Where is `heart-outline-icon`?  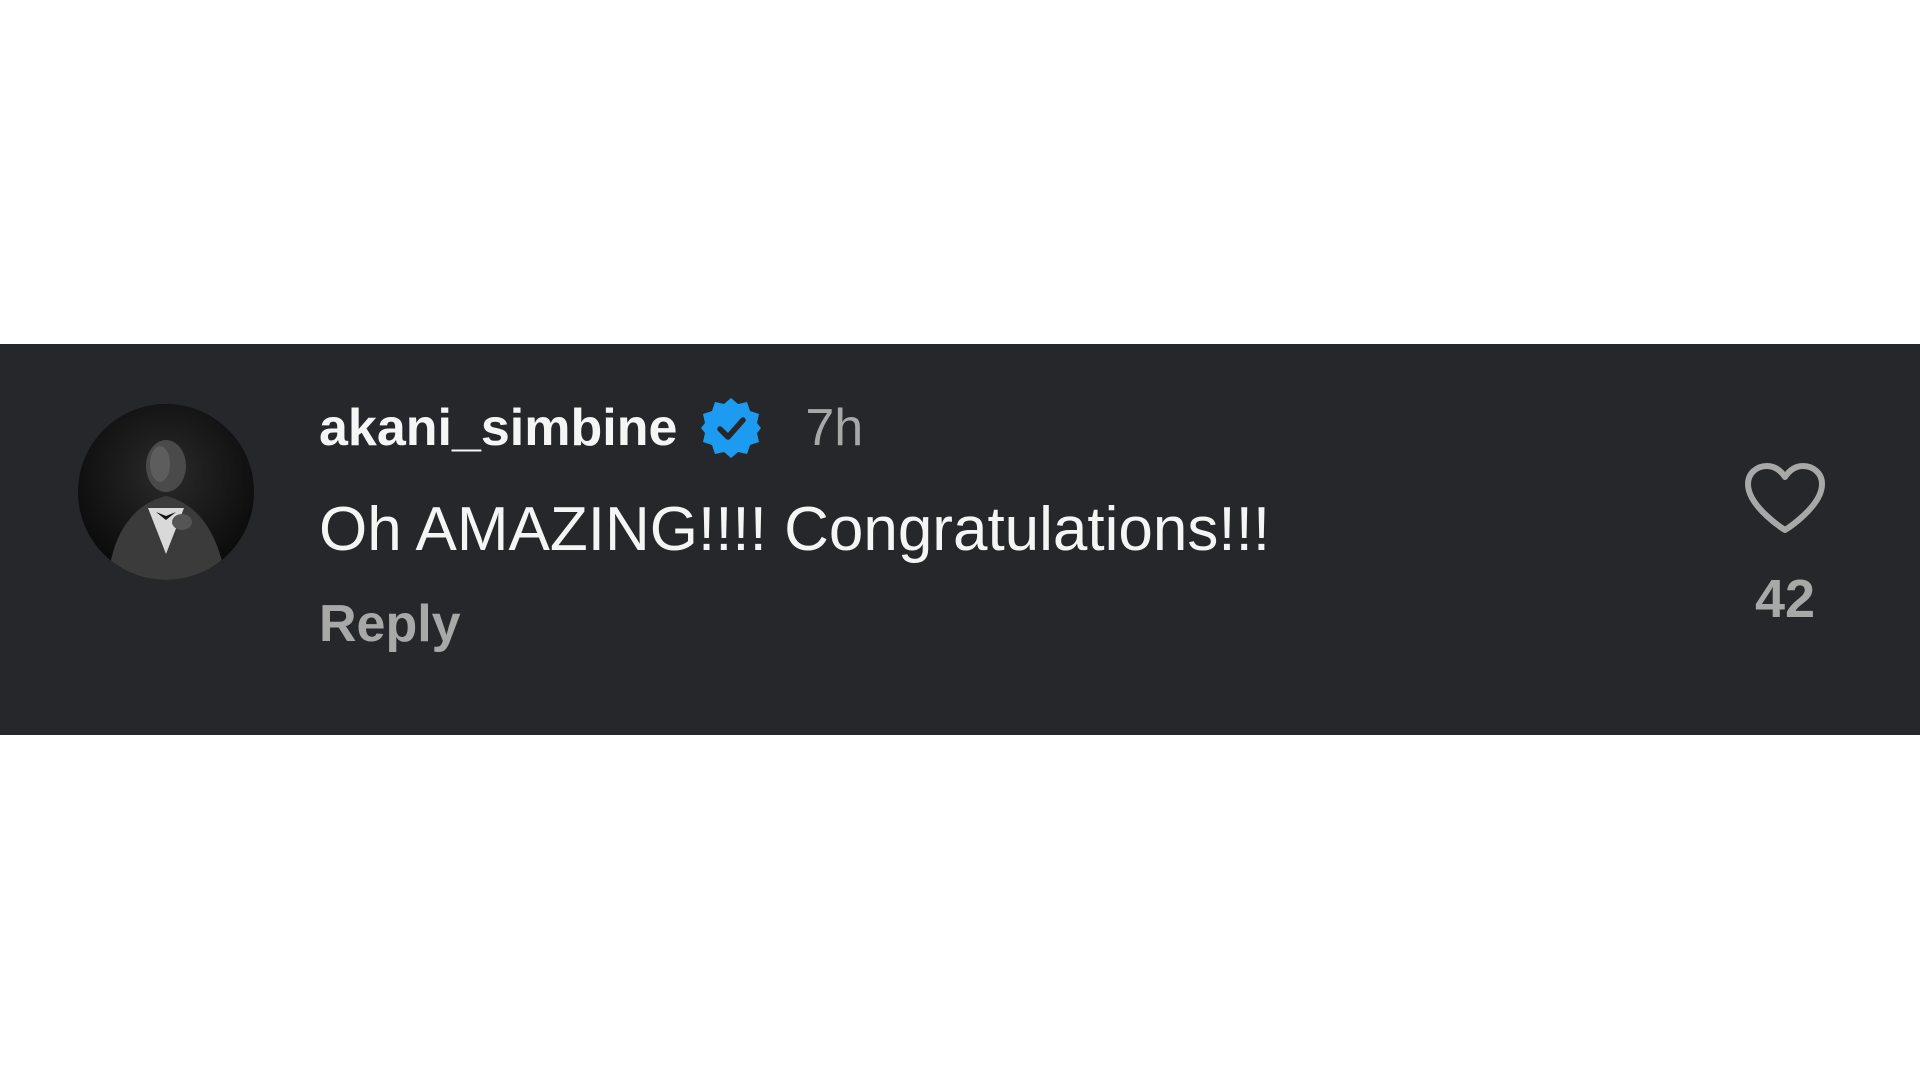 heart-outline-icon is located at coordinates (1785, 498).